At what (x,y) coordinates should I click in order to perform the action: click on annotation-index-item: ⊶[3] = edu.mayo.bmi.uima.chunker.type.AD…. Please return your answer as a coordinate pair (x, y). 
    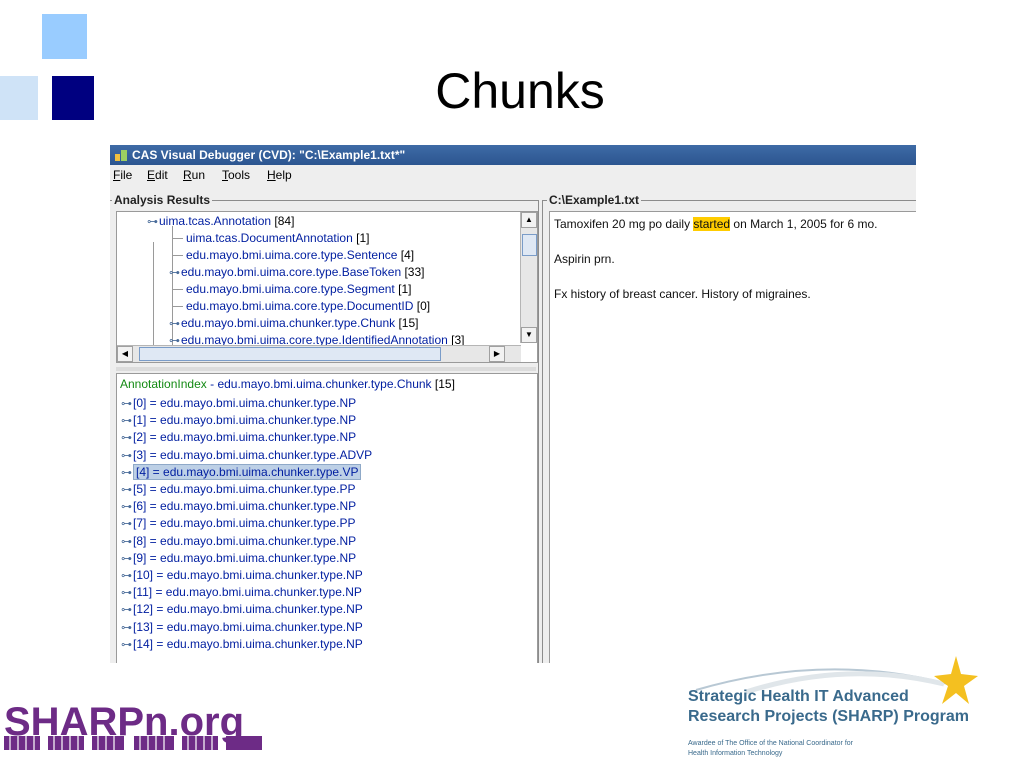
    Looking at the image, I should click on (246, 456).